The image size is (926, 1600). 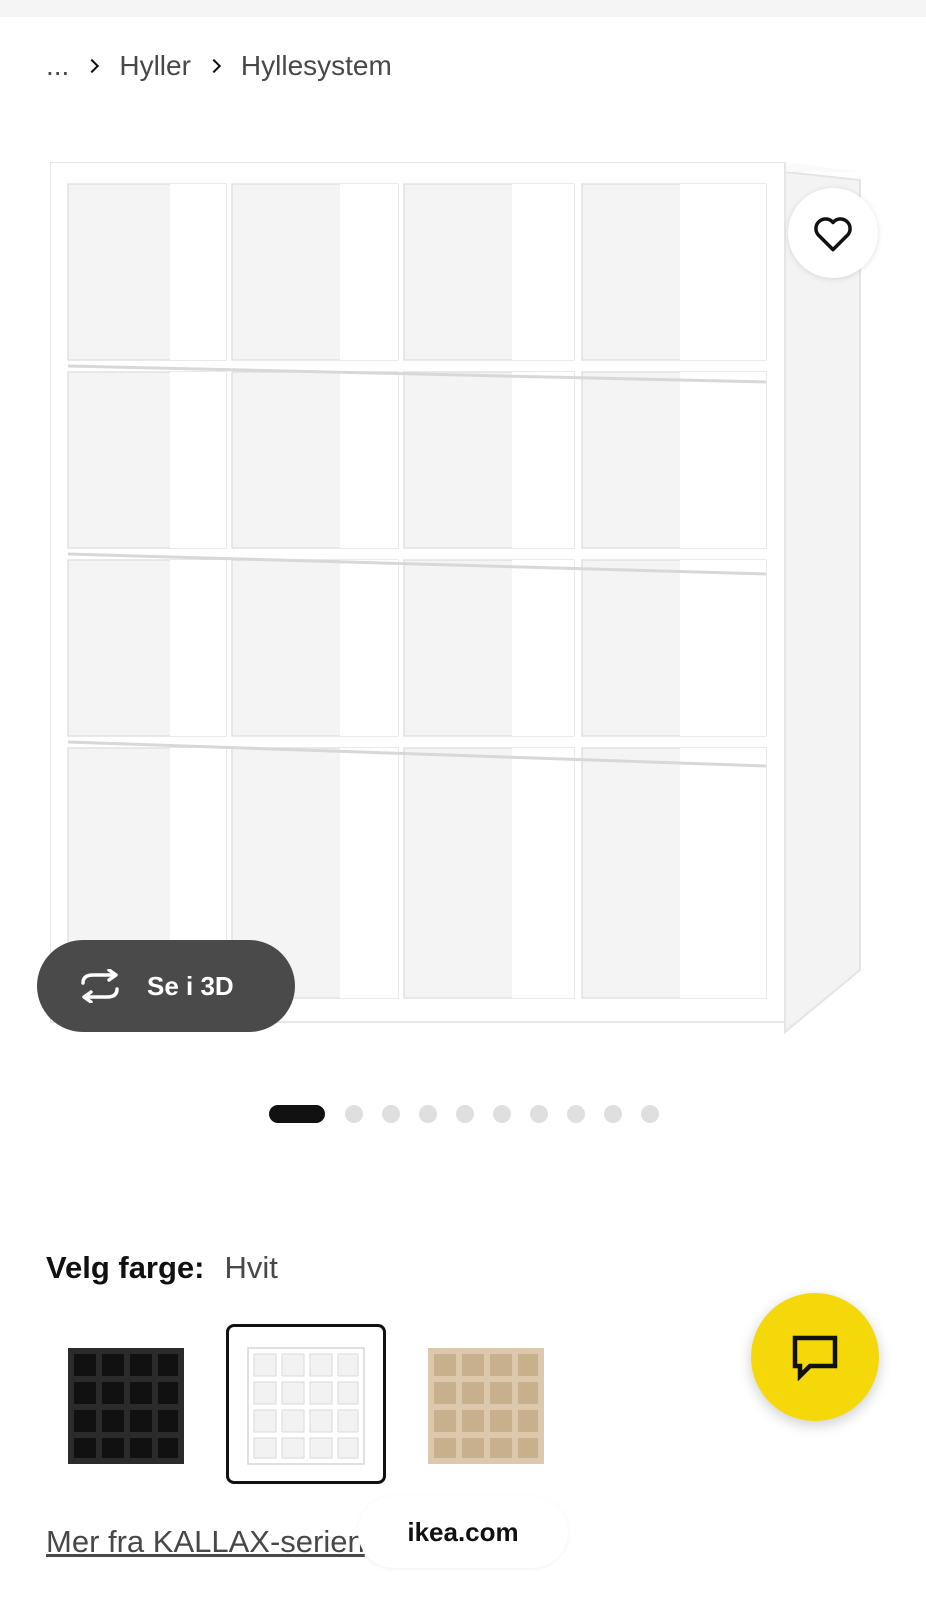 I want to click on breadcrumb-item-hyllesystem: Hyllesystem, so click(x=316, y=66).